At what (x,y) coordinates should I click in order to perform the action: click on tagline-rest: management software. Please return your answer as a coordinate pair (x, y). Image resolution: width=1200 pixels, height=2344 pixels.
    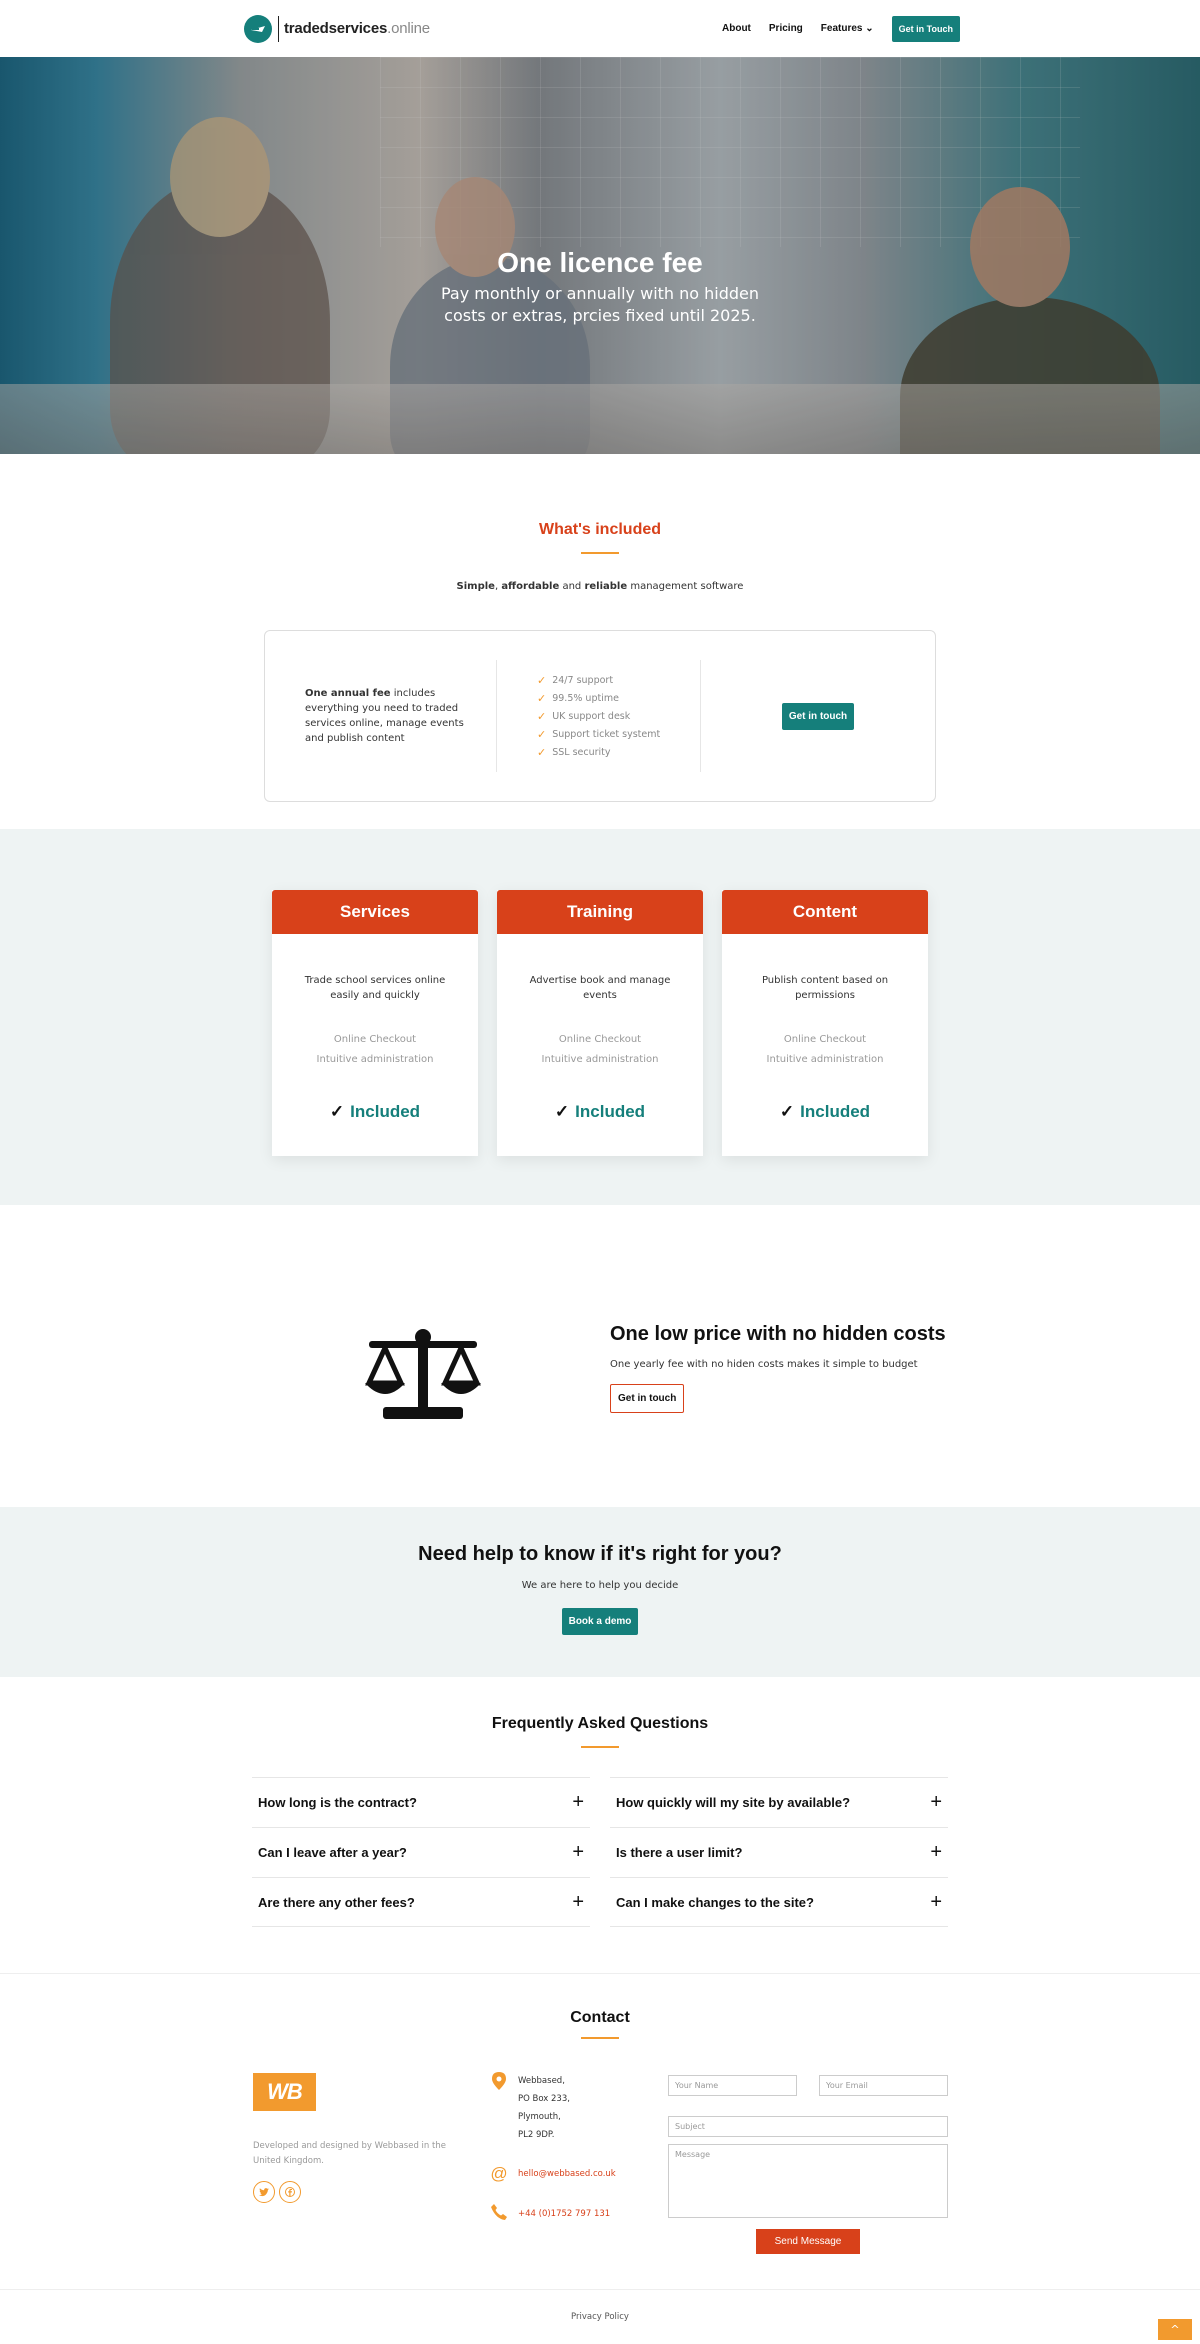
    Looking at the image, I should click on (687, 586).